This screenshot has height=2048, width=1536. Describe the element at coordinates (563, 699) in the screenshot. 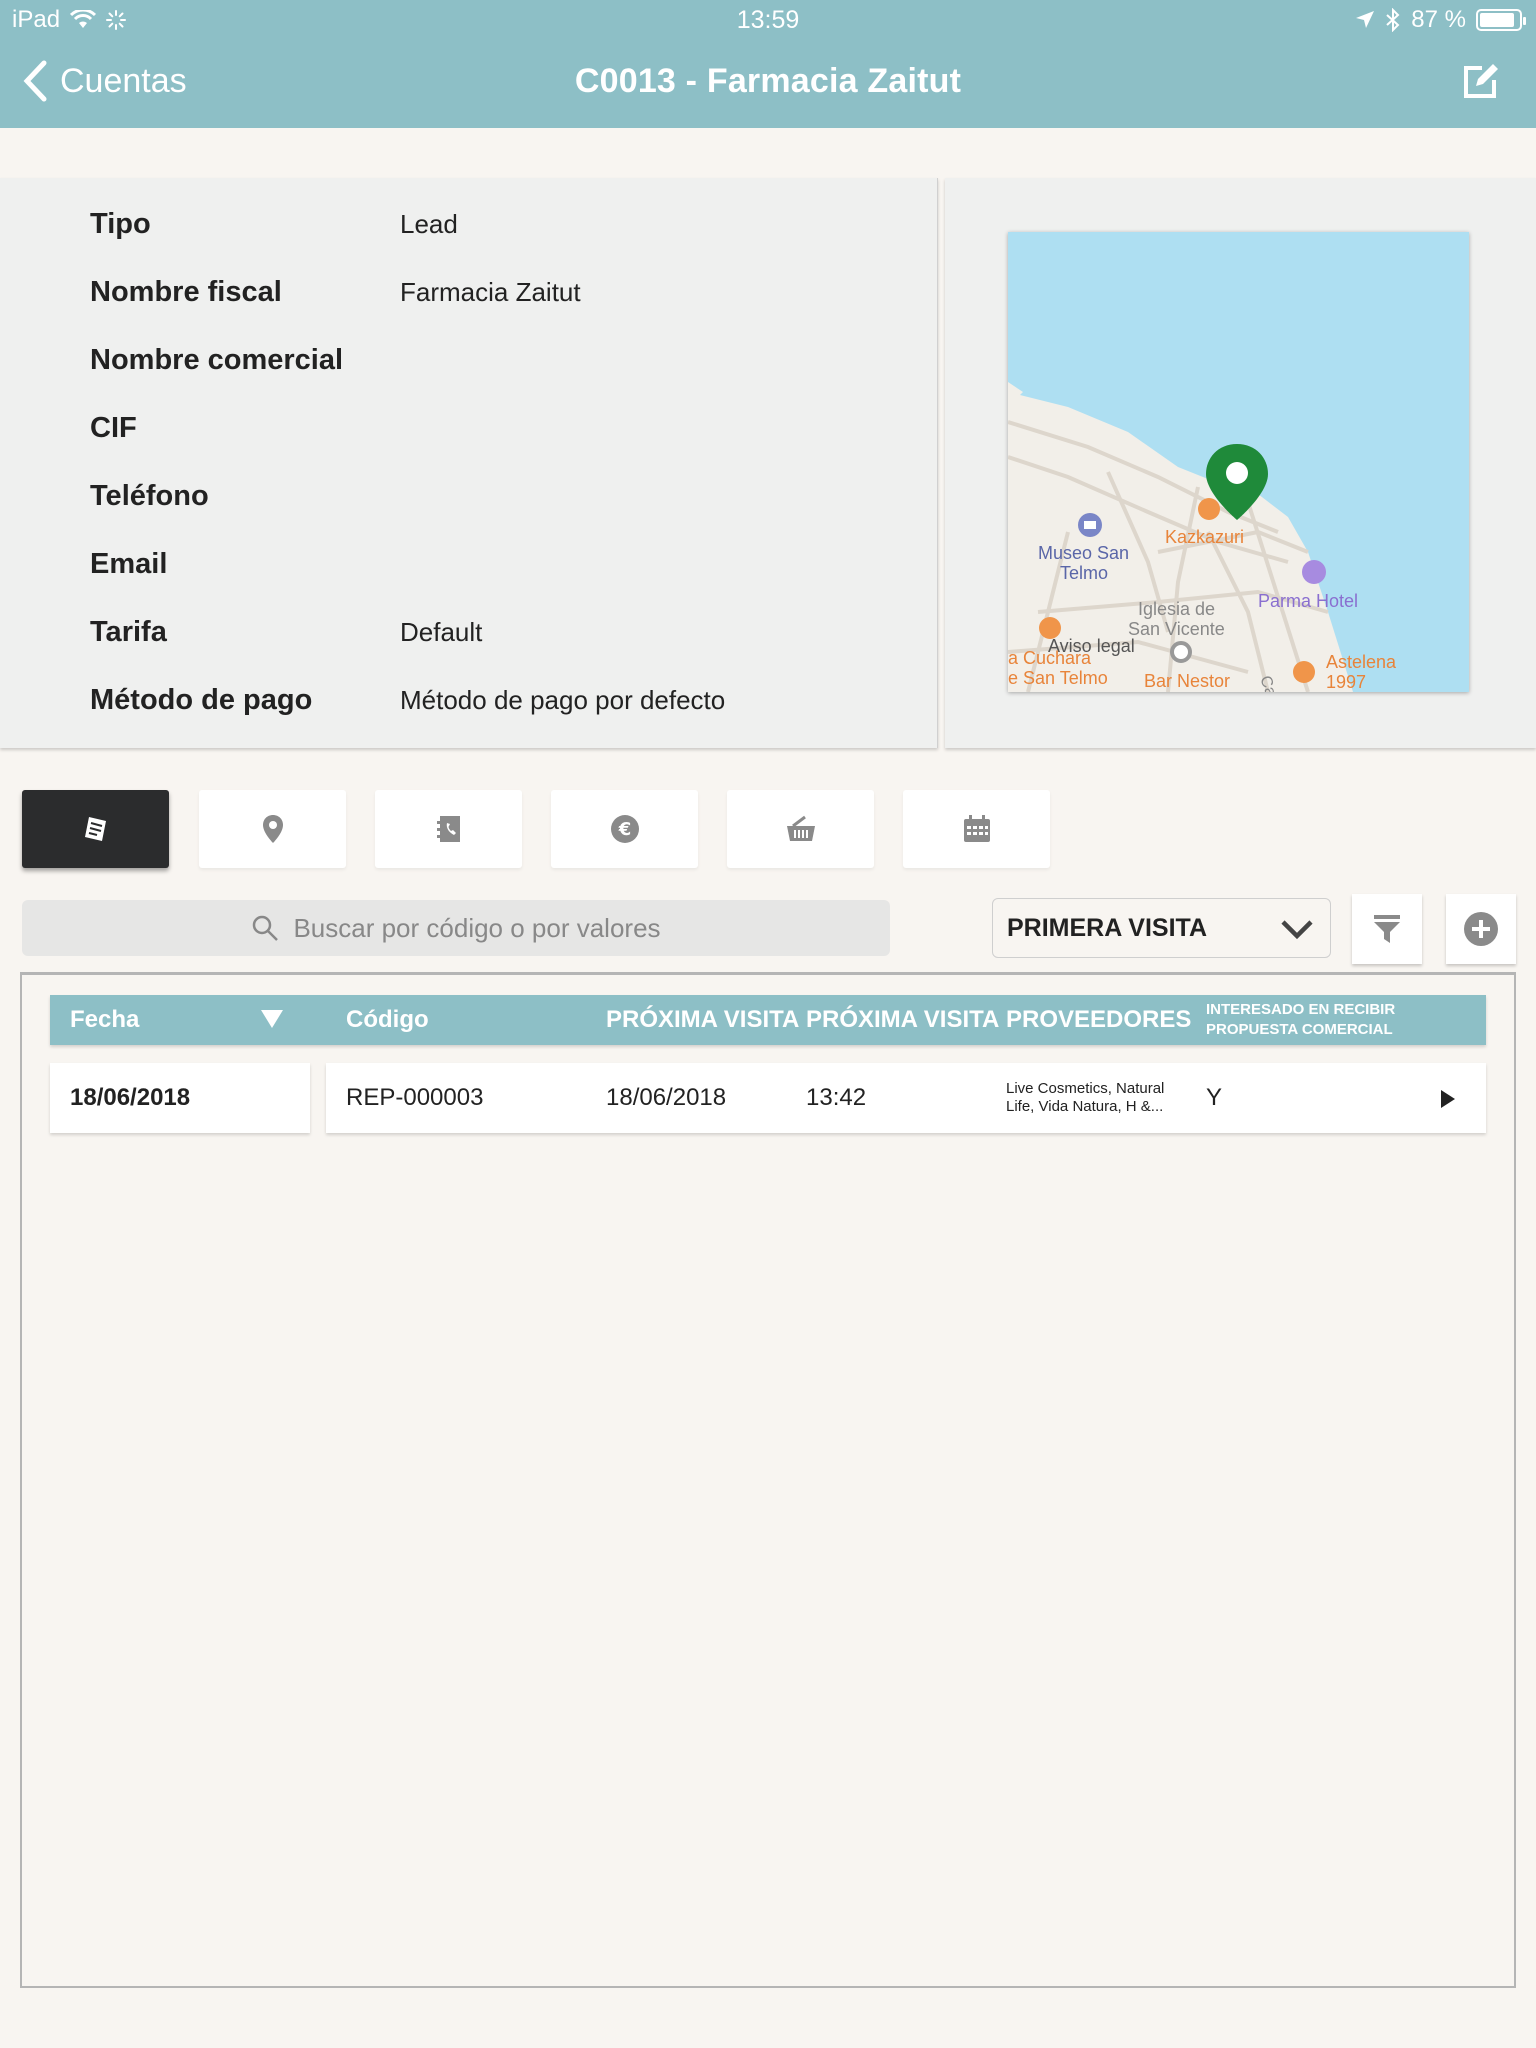

I see `info-value: Método de pago por defecto` at that location.